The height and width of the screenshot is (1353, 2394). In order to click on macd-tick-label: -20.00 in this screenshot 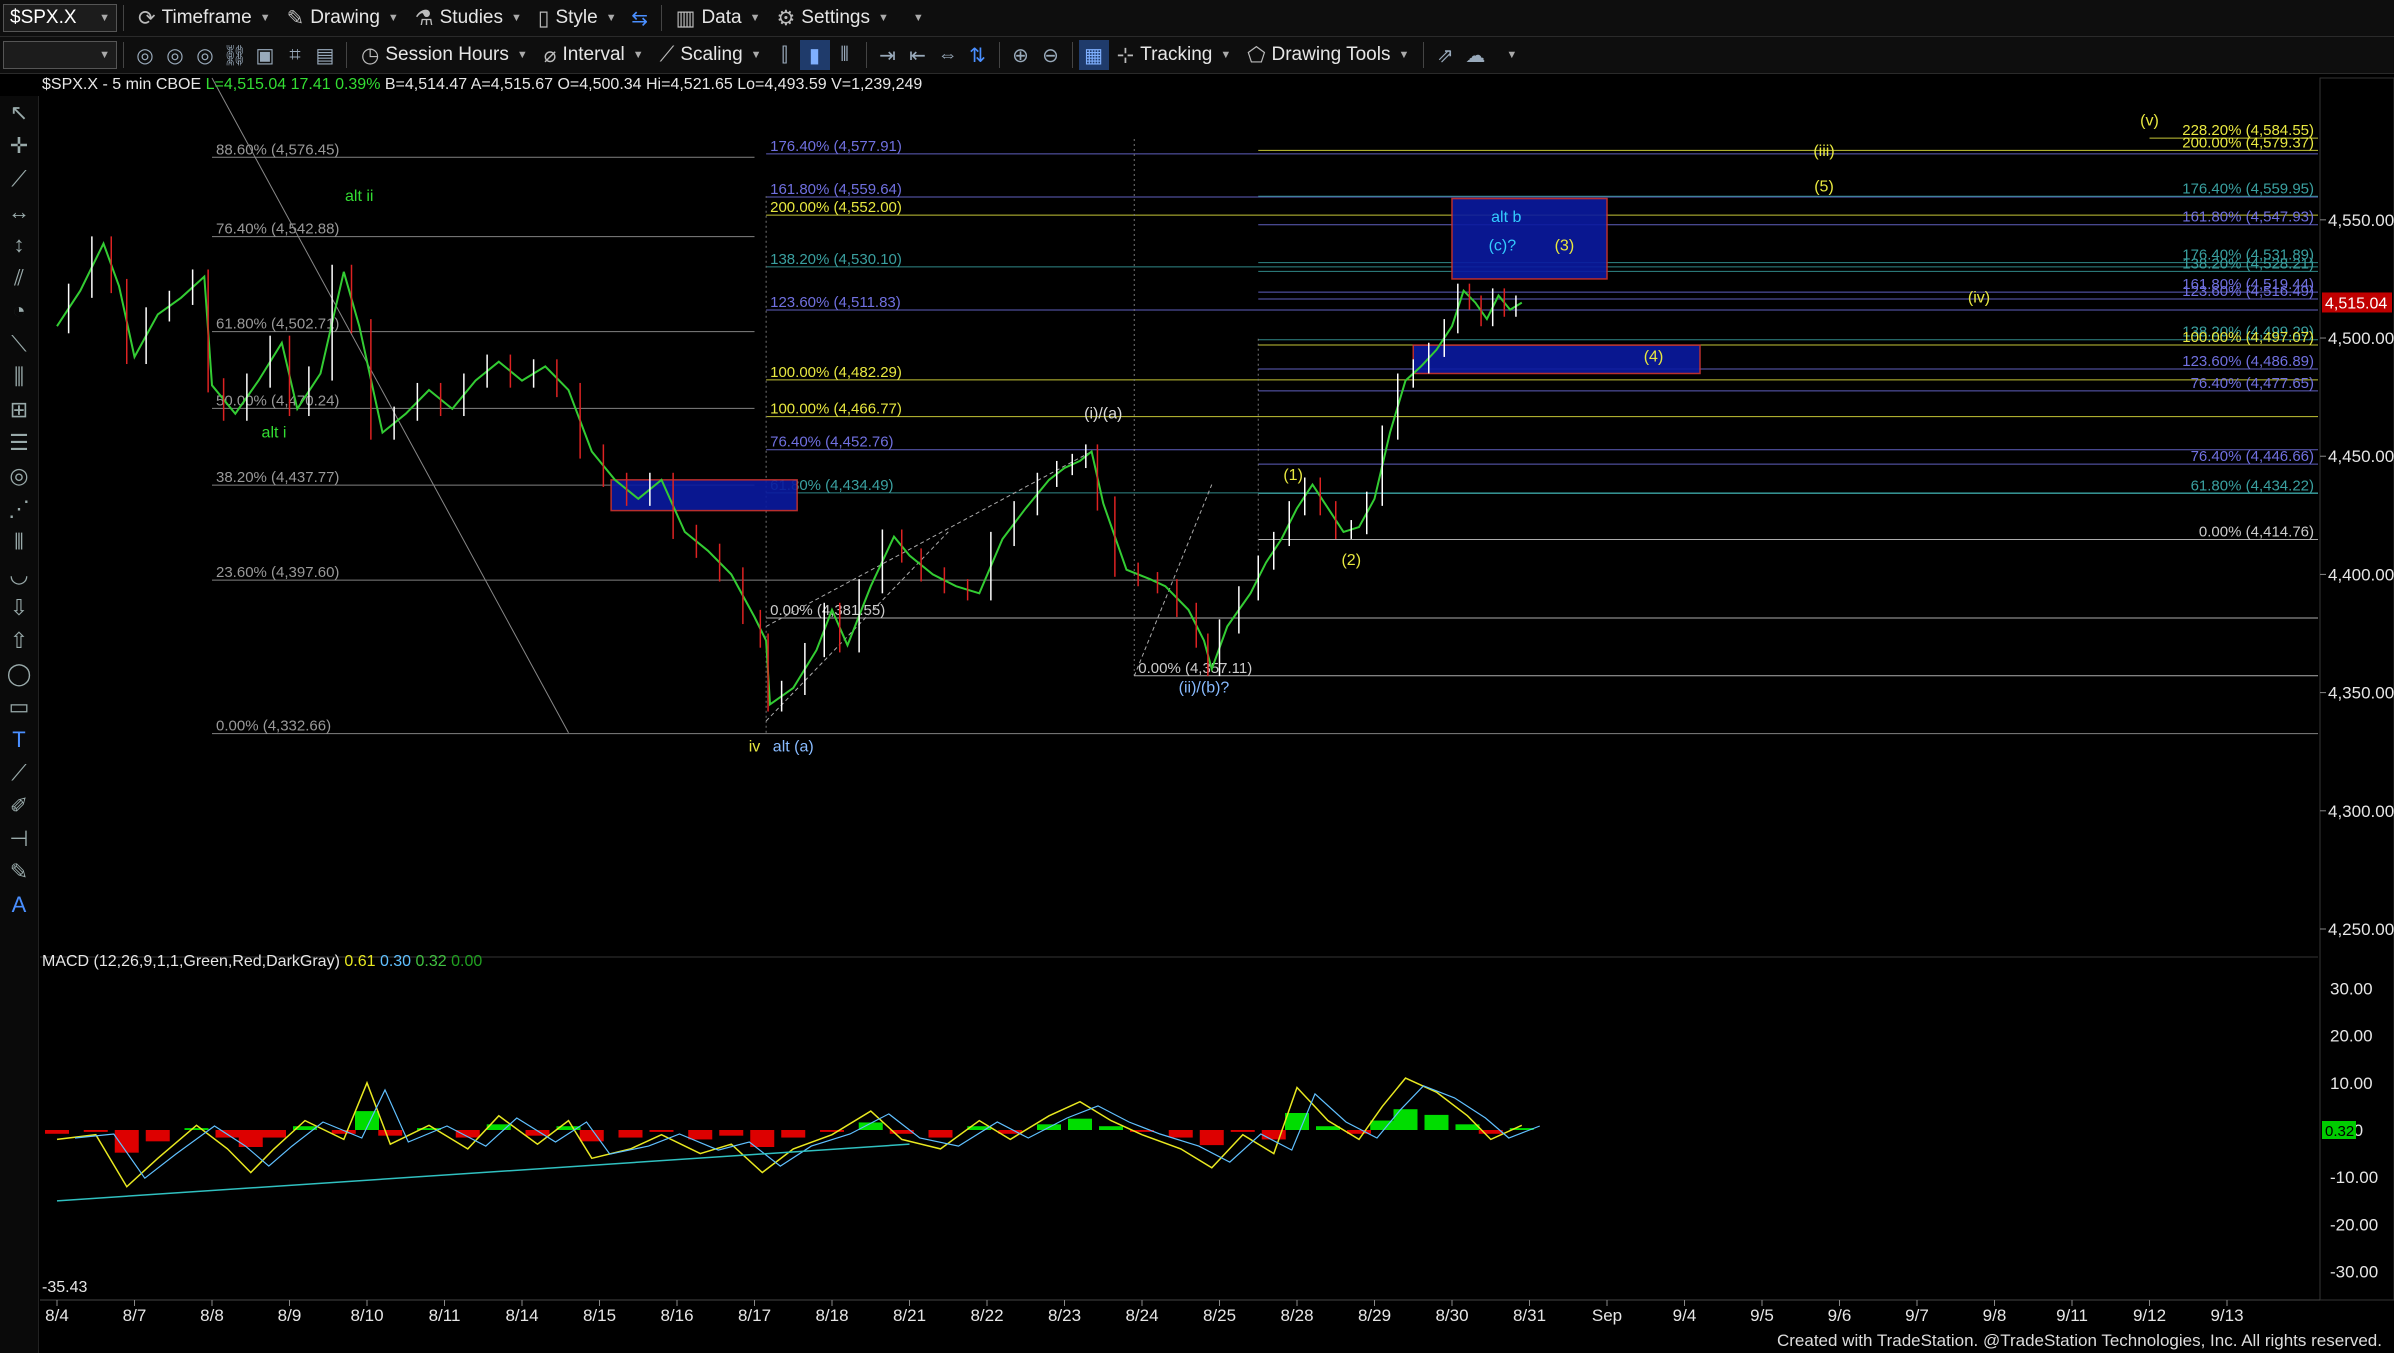, I will do `click(2354, 1224)`.